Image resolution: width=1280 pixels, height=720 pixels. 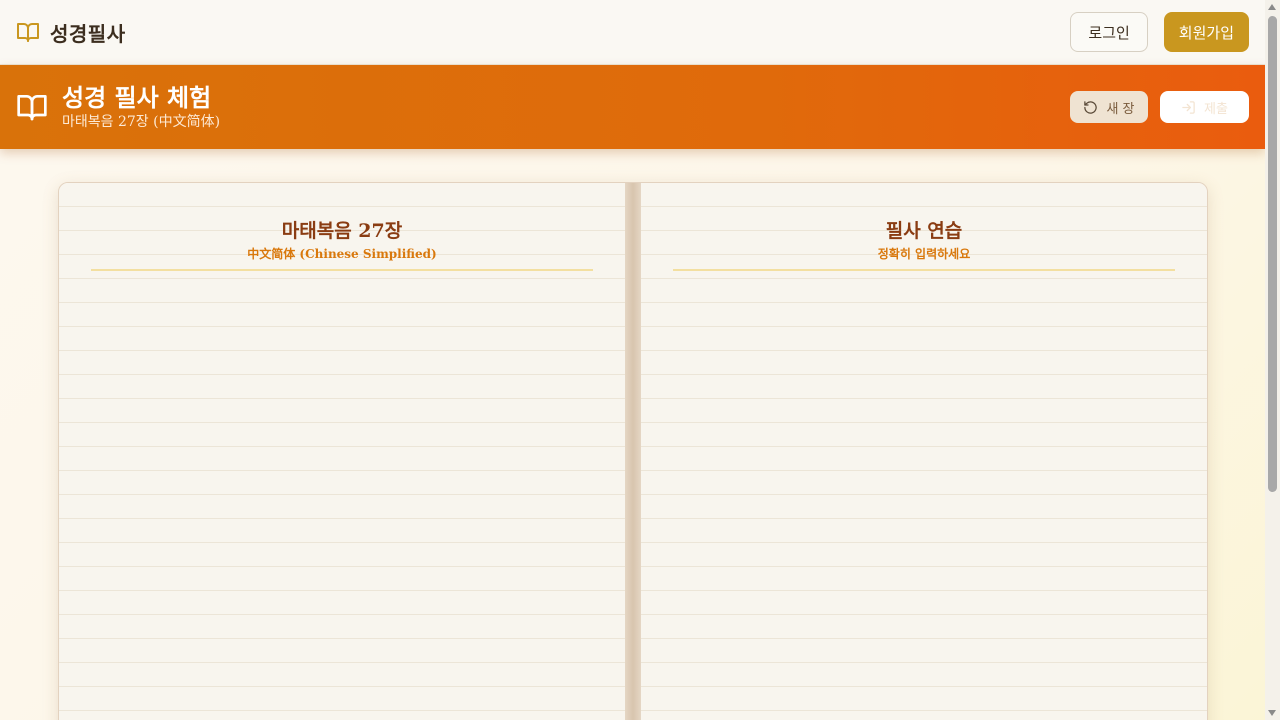 I want to click on header-title-group: 성경 필사 체험 마태복음 27장 (中文简体), so click(x=118, y=107).